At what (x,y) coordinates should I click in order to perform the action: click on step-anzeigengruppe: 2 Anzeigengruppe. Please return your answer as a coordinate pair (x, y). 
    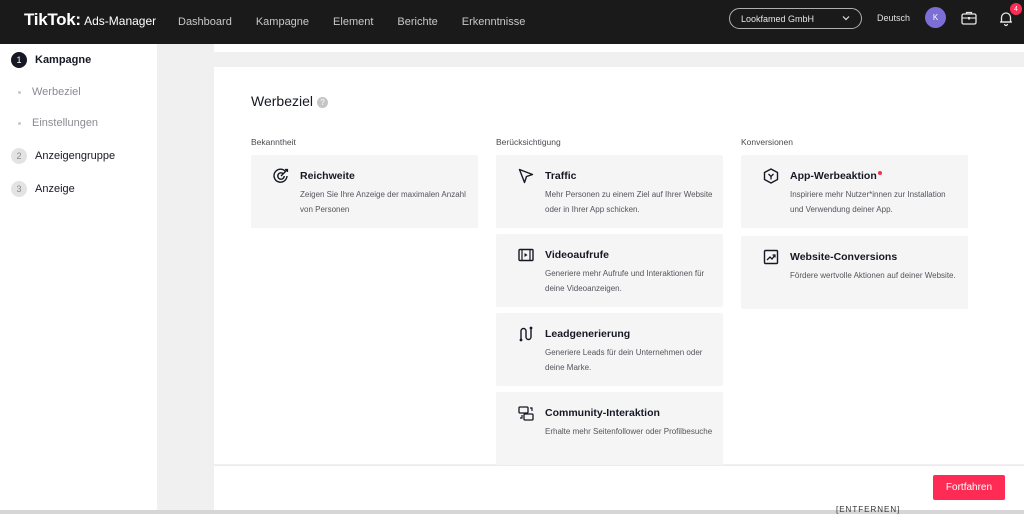
    Looking at the image, I should click on (63, 156).